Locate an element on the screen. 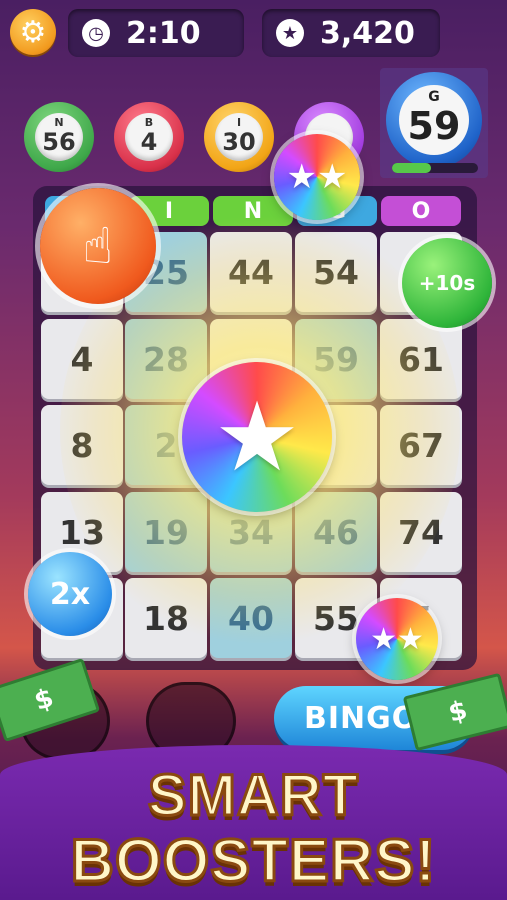 The image size is (507, 900). bingo-cell: 19 is located at coordinates (166, 532).